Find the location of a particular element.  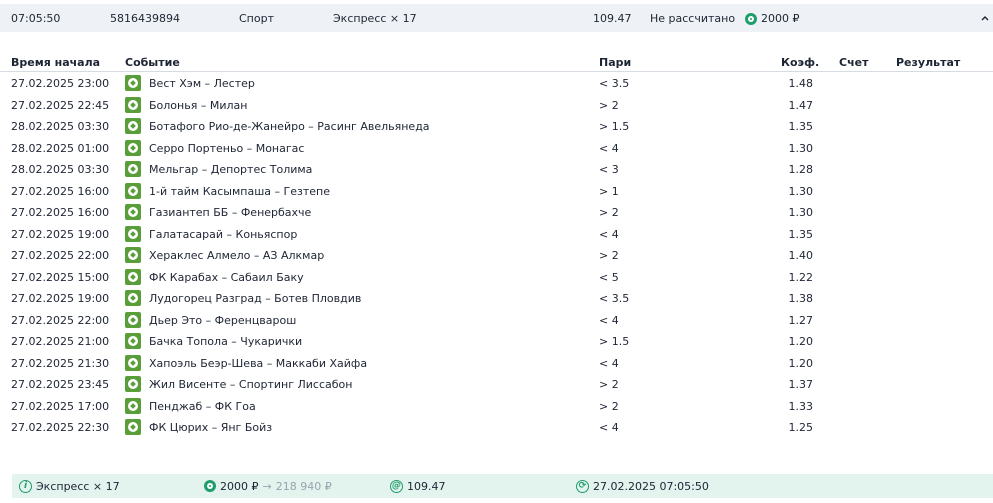

row-event: Дьер Это – Ференцварош is located at coordinates (223, 320).